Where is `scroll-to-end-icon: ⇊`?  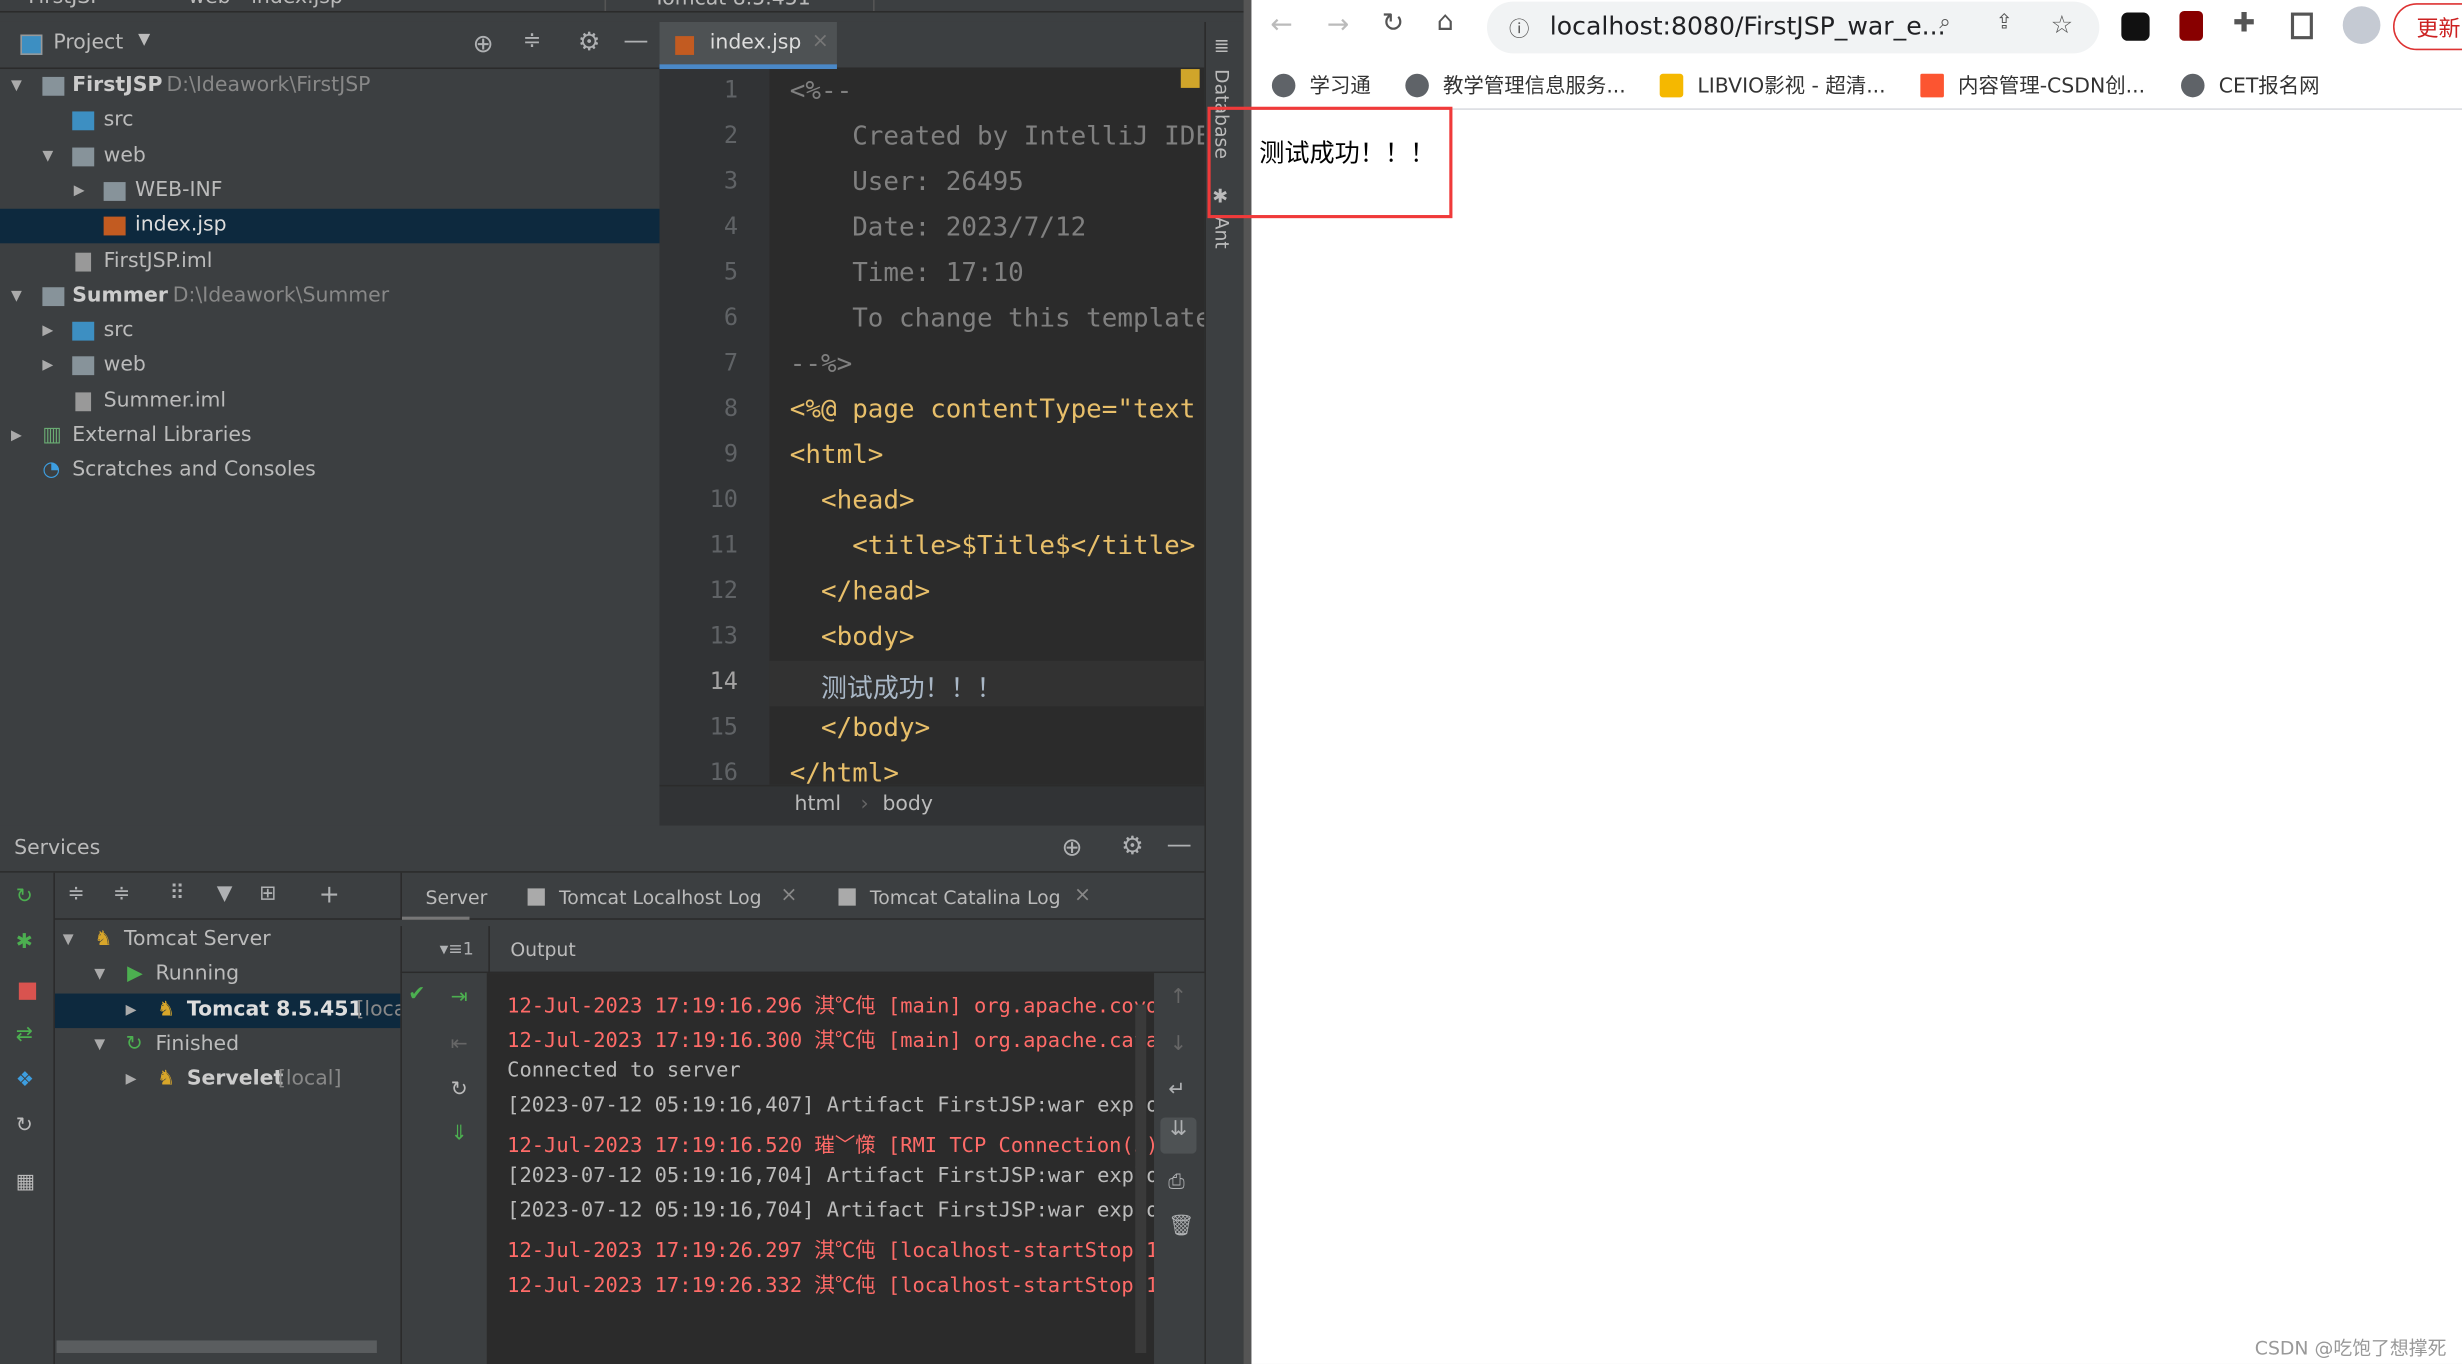 scroll-to-end-icon: ⇊ is located at coordinates (1178, 1135).